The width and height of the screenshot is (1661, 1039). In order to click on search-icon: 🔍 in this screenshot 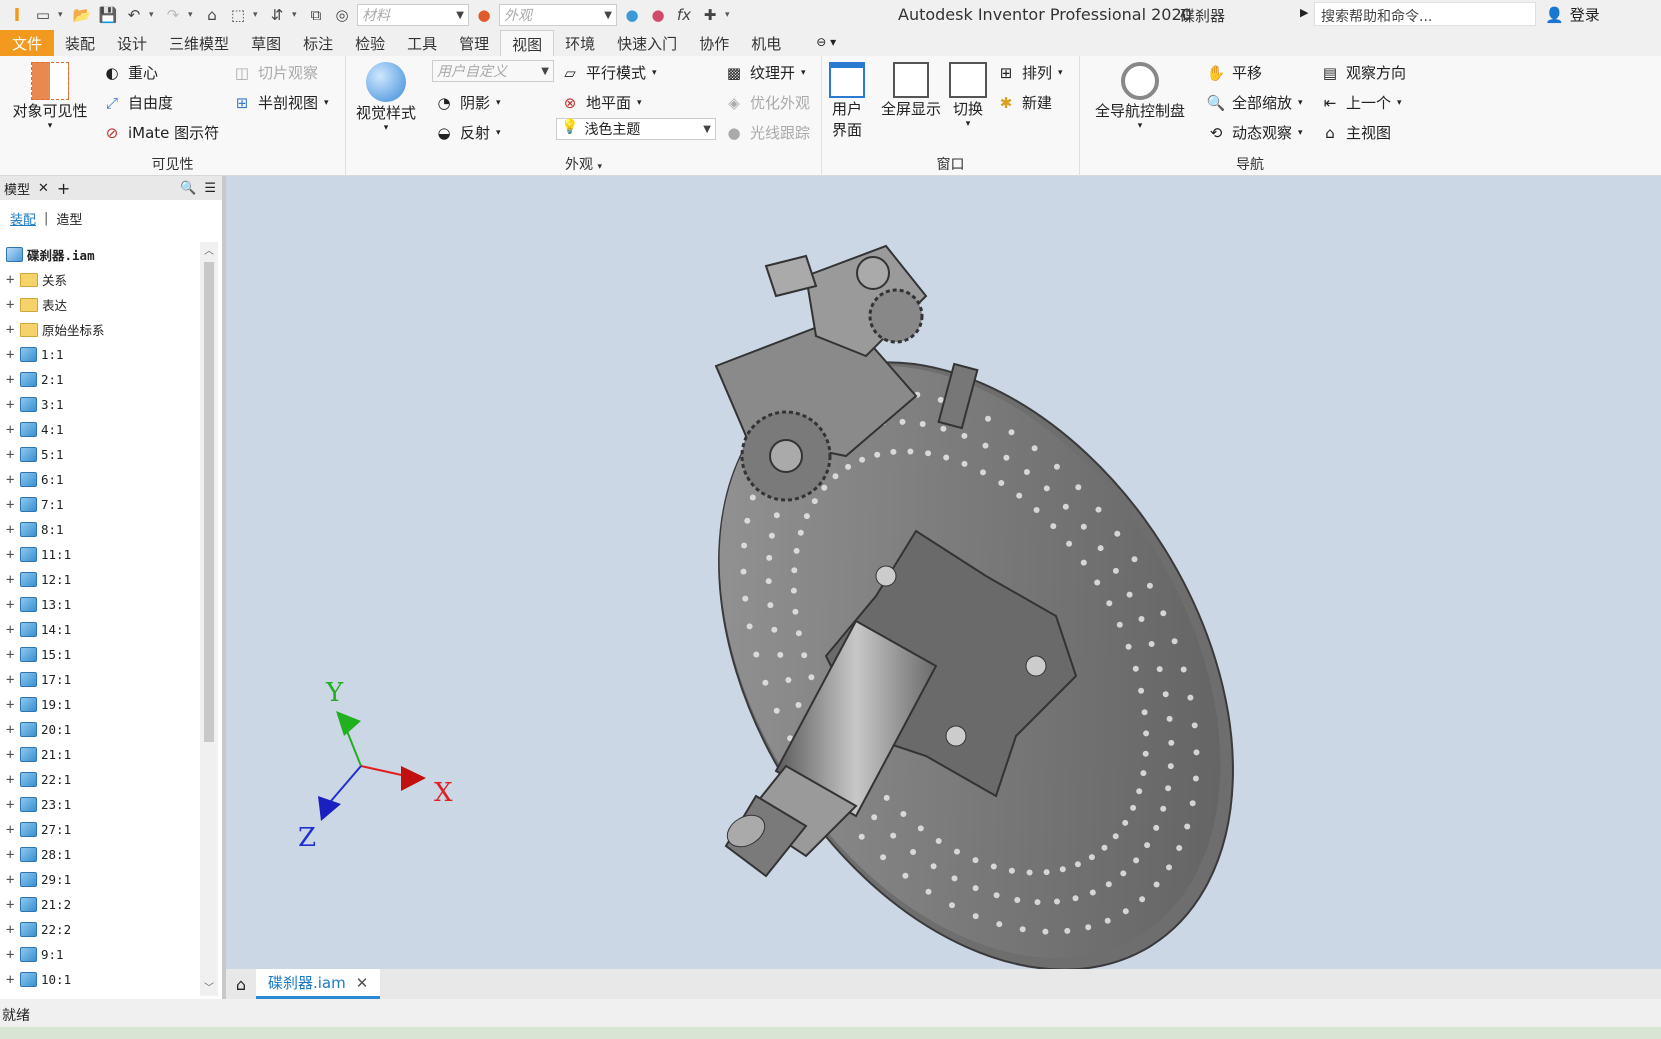, I will do `click(188, 188)`.